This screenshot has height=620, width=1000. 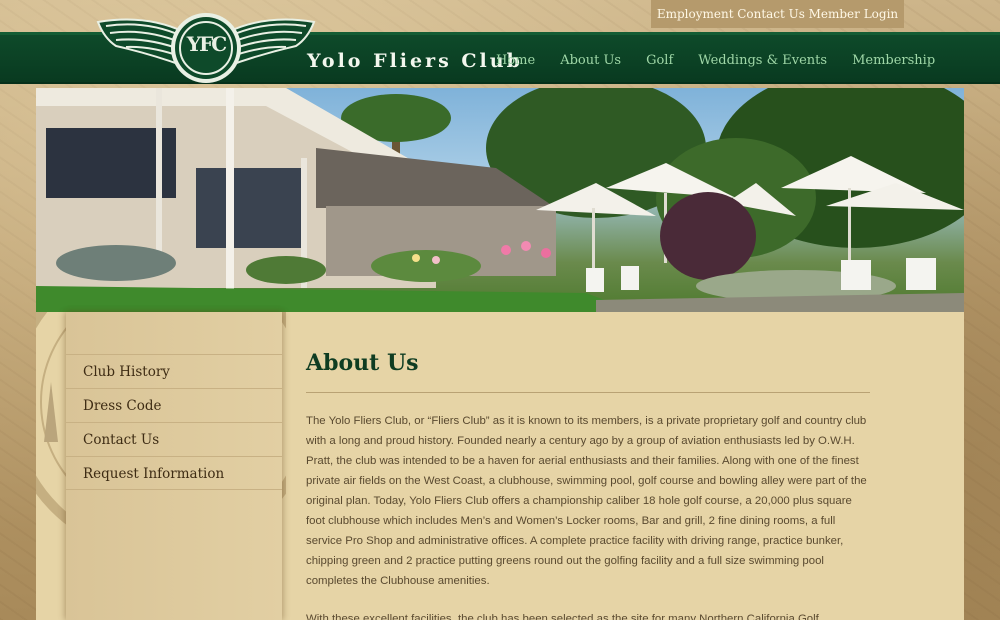 I want to click on nav-membership: Membership, so click(x=893, y=60).